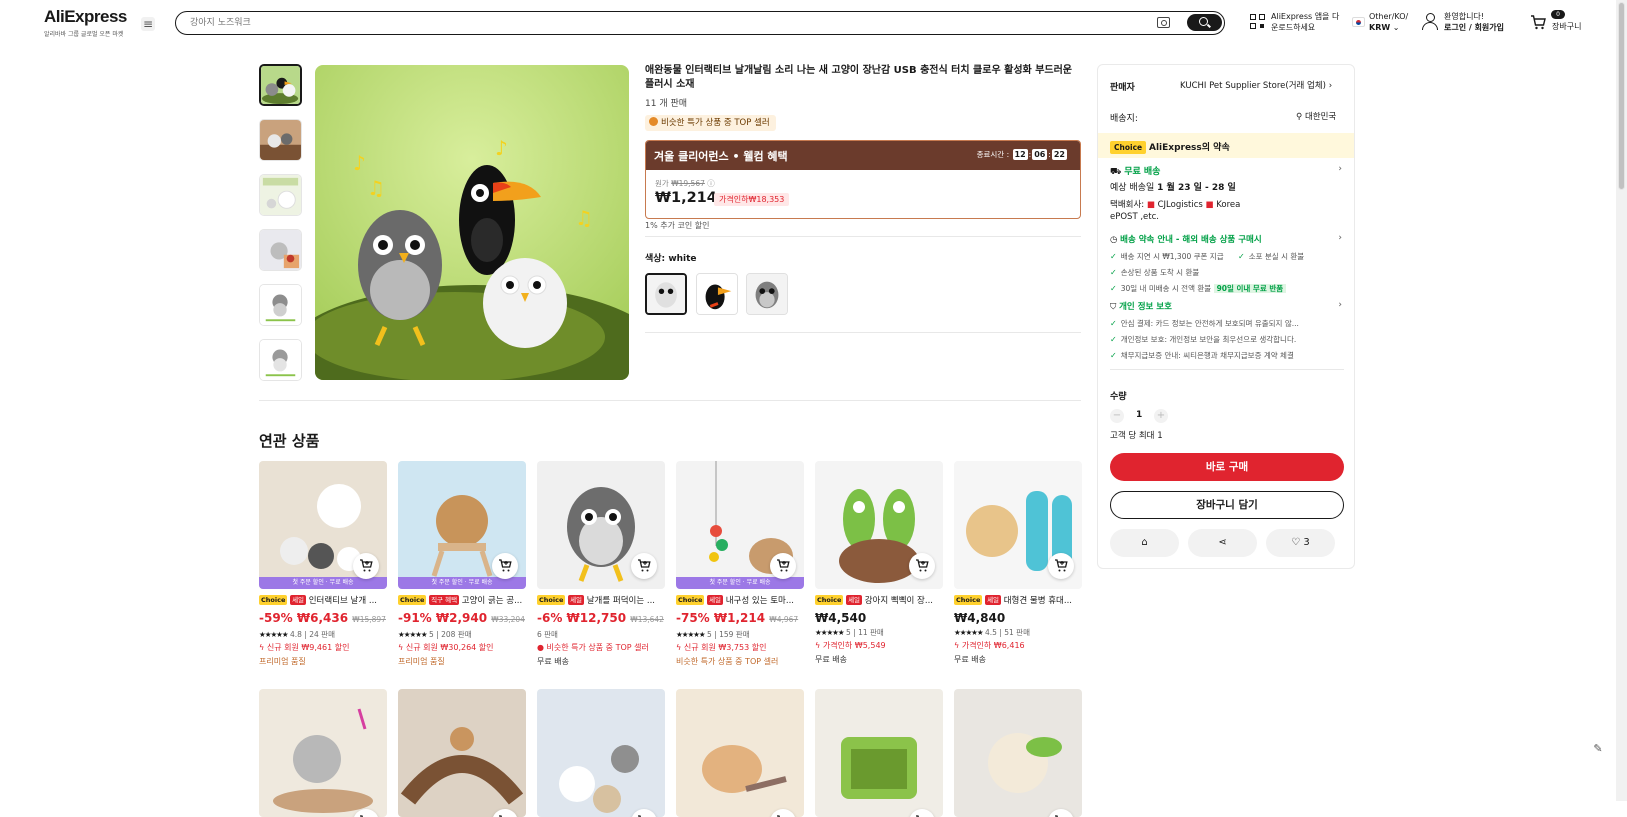 This screenshot has height=817, width=1627. What do you see at coordinates (1141, 306) in the screenshot?
I see `privacy-row: ⛉ 개인 정보 보호` at bounding box center [1141, 306].